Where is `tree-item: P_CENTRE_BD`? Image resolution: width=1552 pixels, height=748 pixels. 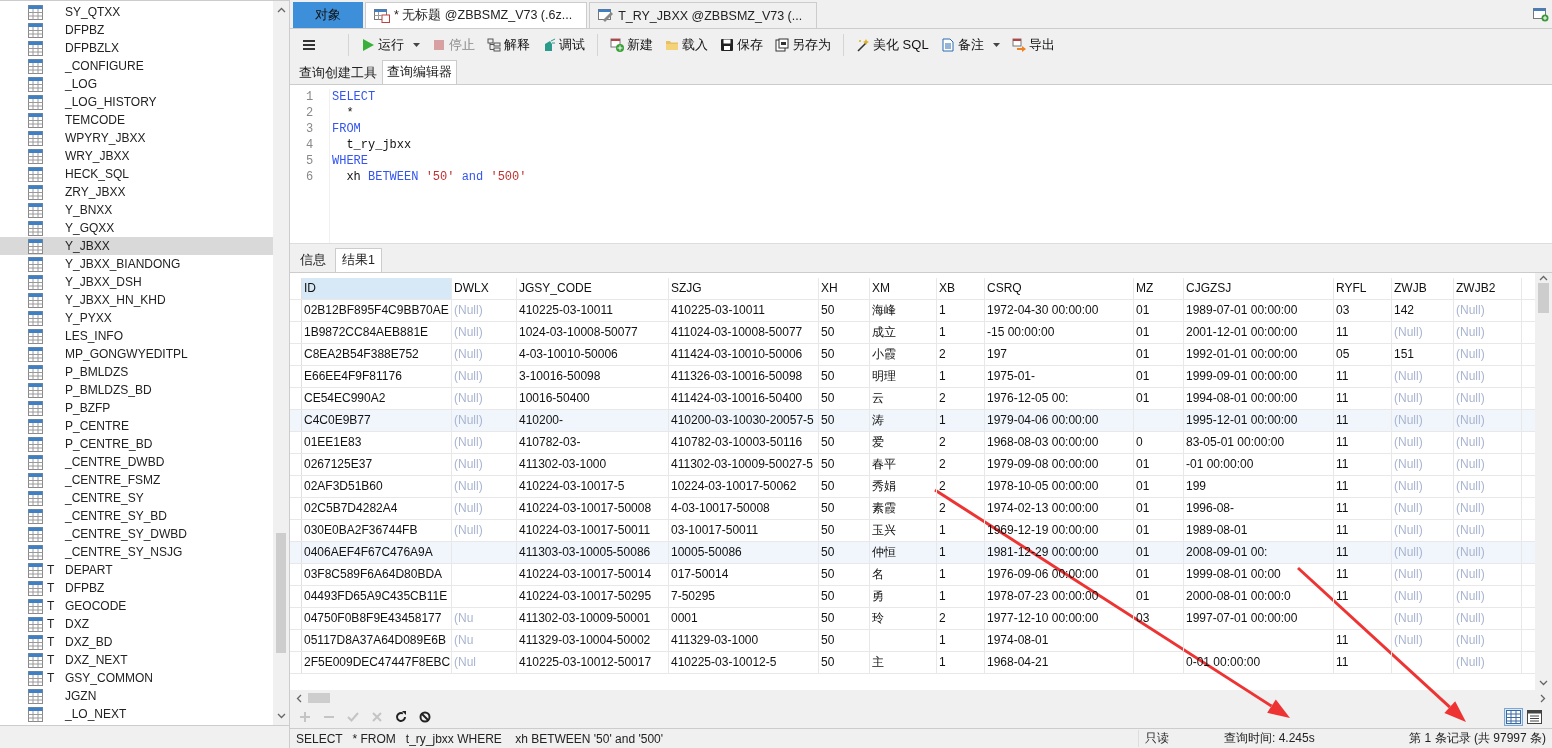
tree-item: P_CENTRE_BD is located at coordinates (136, 444).